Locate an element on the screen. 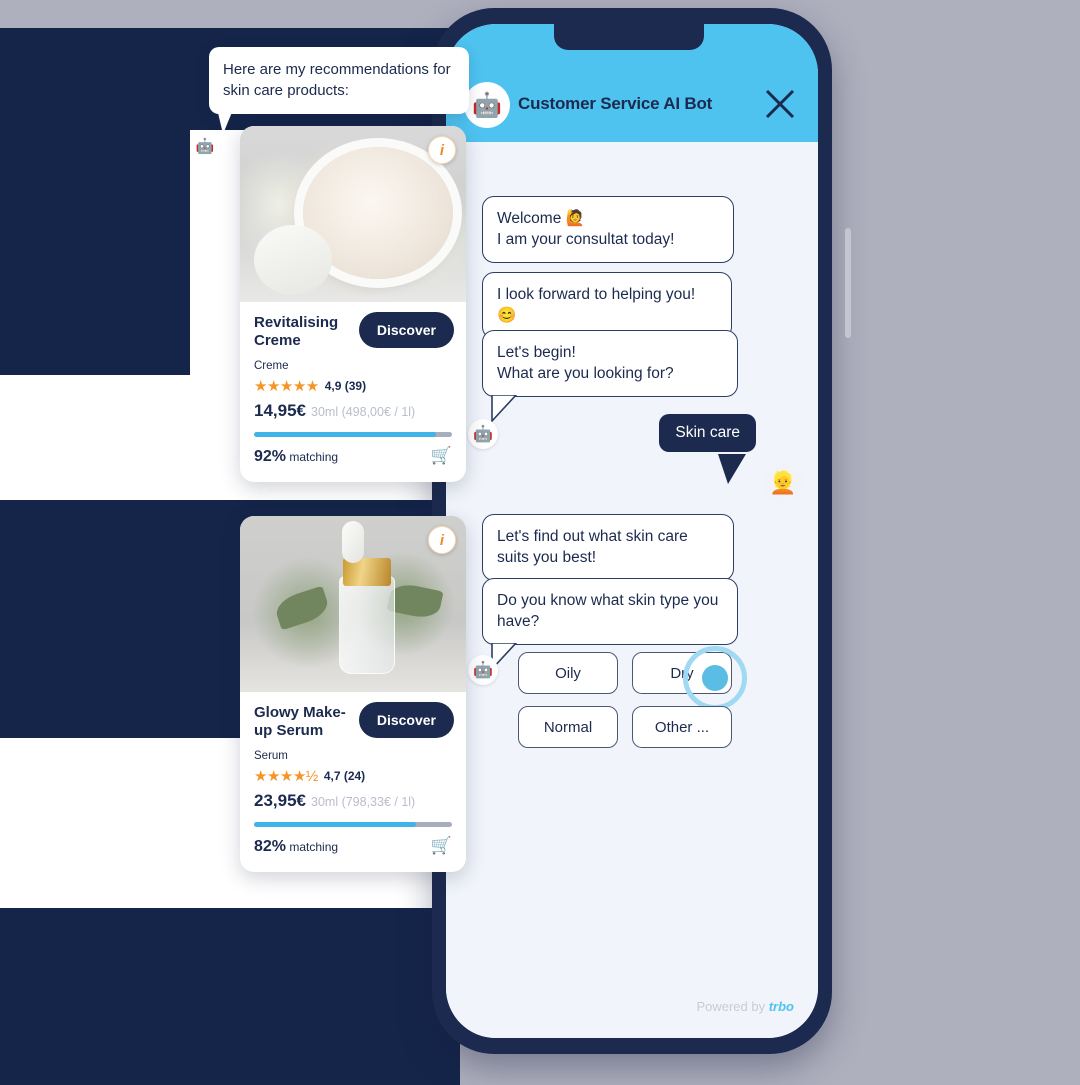 The width and height of the screenshot is (1080, 1085). product-price: 23,95€ is located at coordinates (280, 800).